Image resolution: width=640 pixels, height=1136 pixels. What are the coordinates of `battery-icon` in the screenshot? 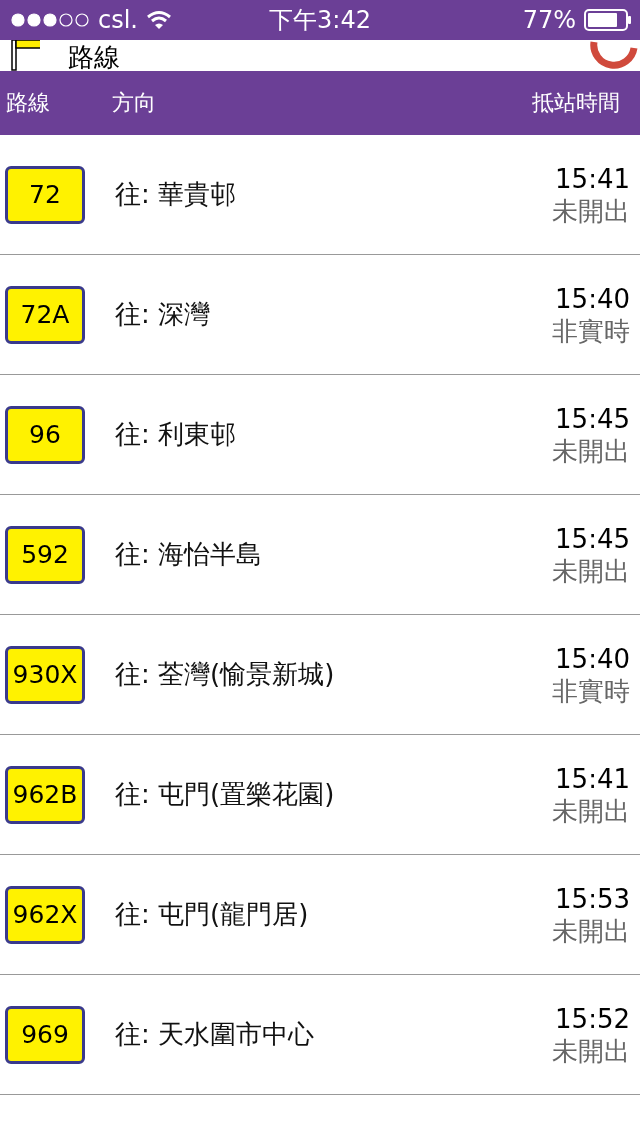 It's located at (608, 20).